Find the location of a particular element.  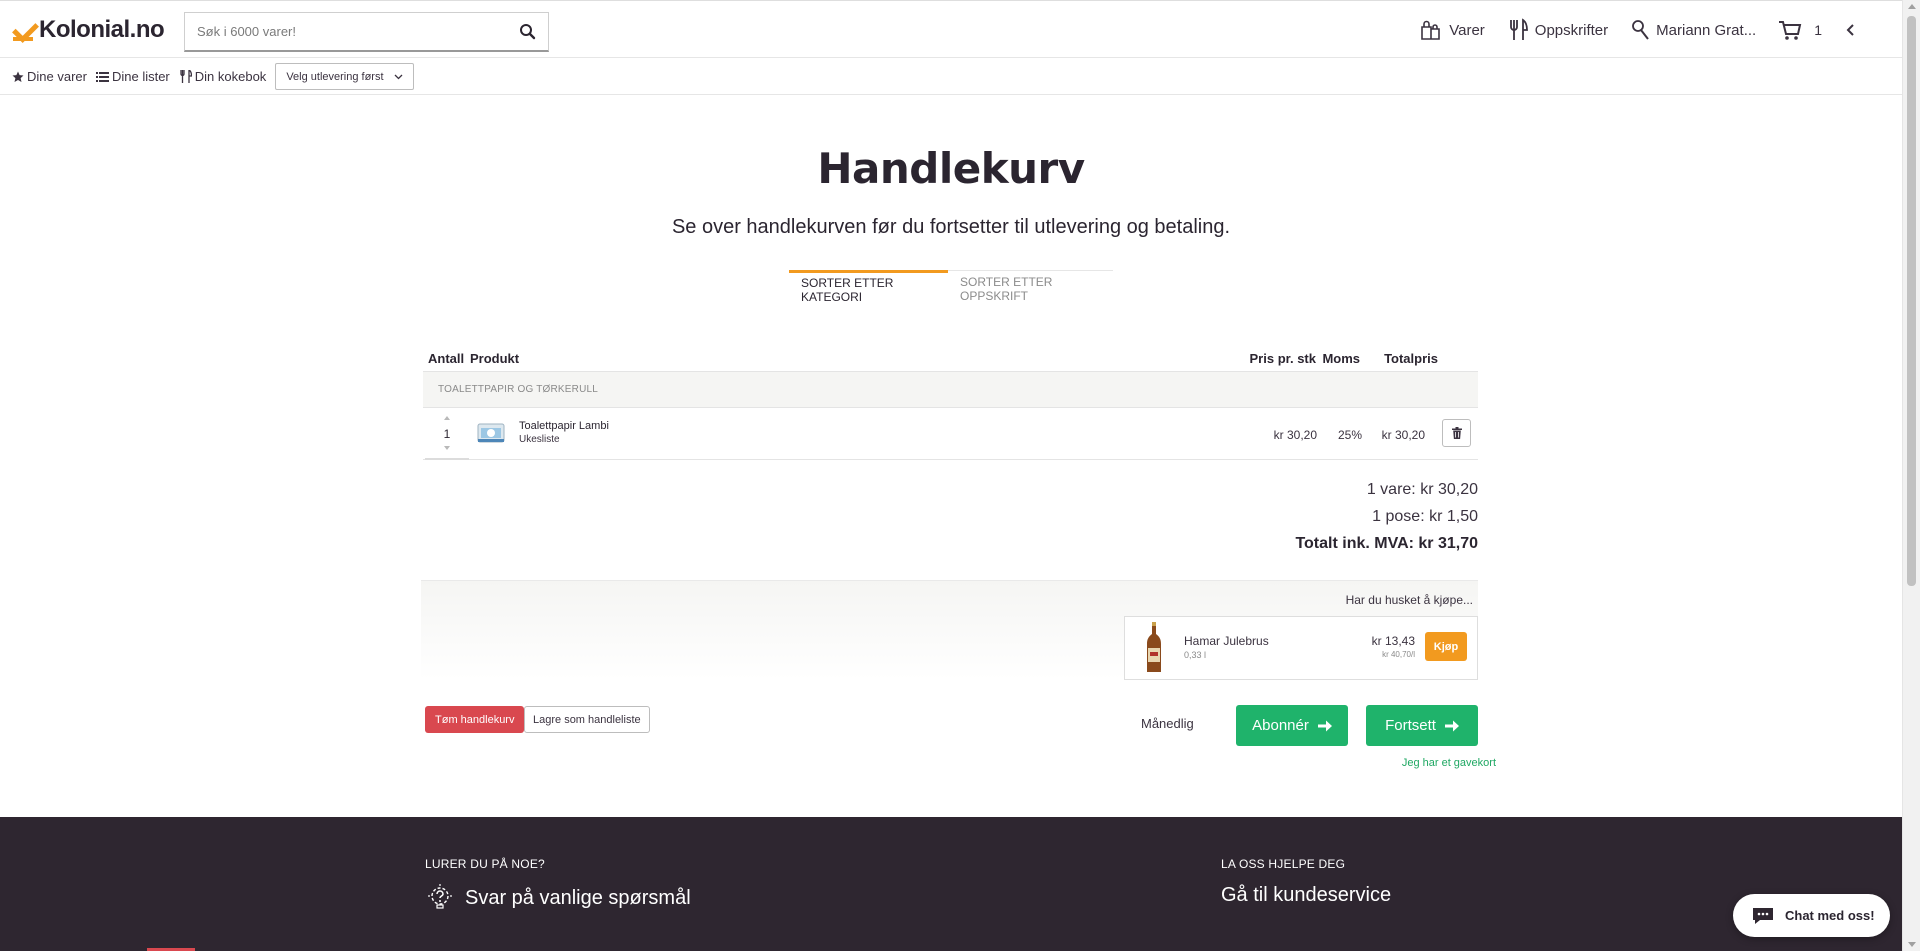

vat-rate: 25% is located at coordinates (1349, 435).